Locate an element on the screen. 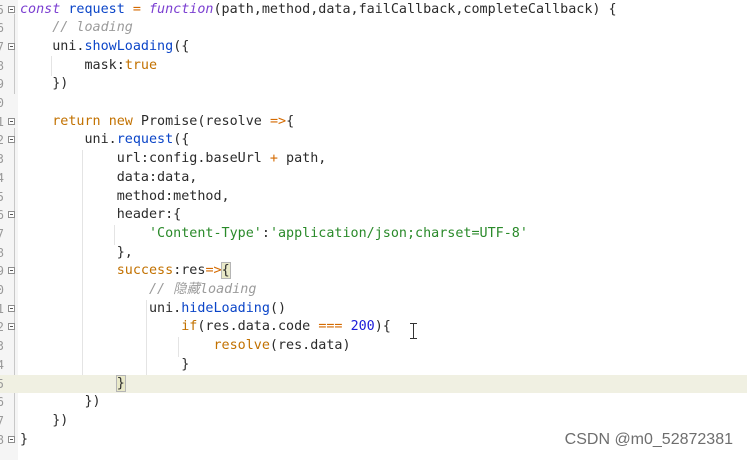 This screenshot has height=460, width=747. code-line: 4 } is located at coordinates (373, 365).